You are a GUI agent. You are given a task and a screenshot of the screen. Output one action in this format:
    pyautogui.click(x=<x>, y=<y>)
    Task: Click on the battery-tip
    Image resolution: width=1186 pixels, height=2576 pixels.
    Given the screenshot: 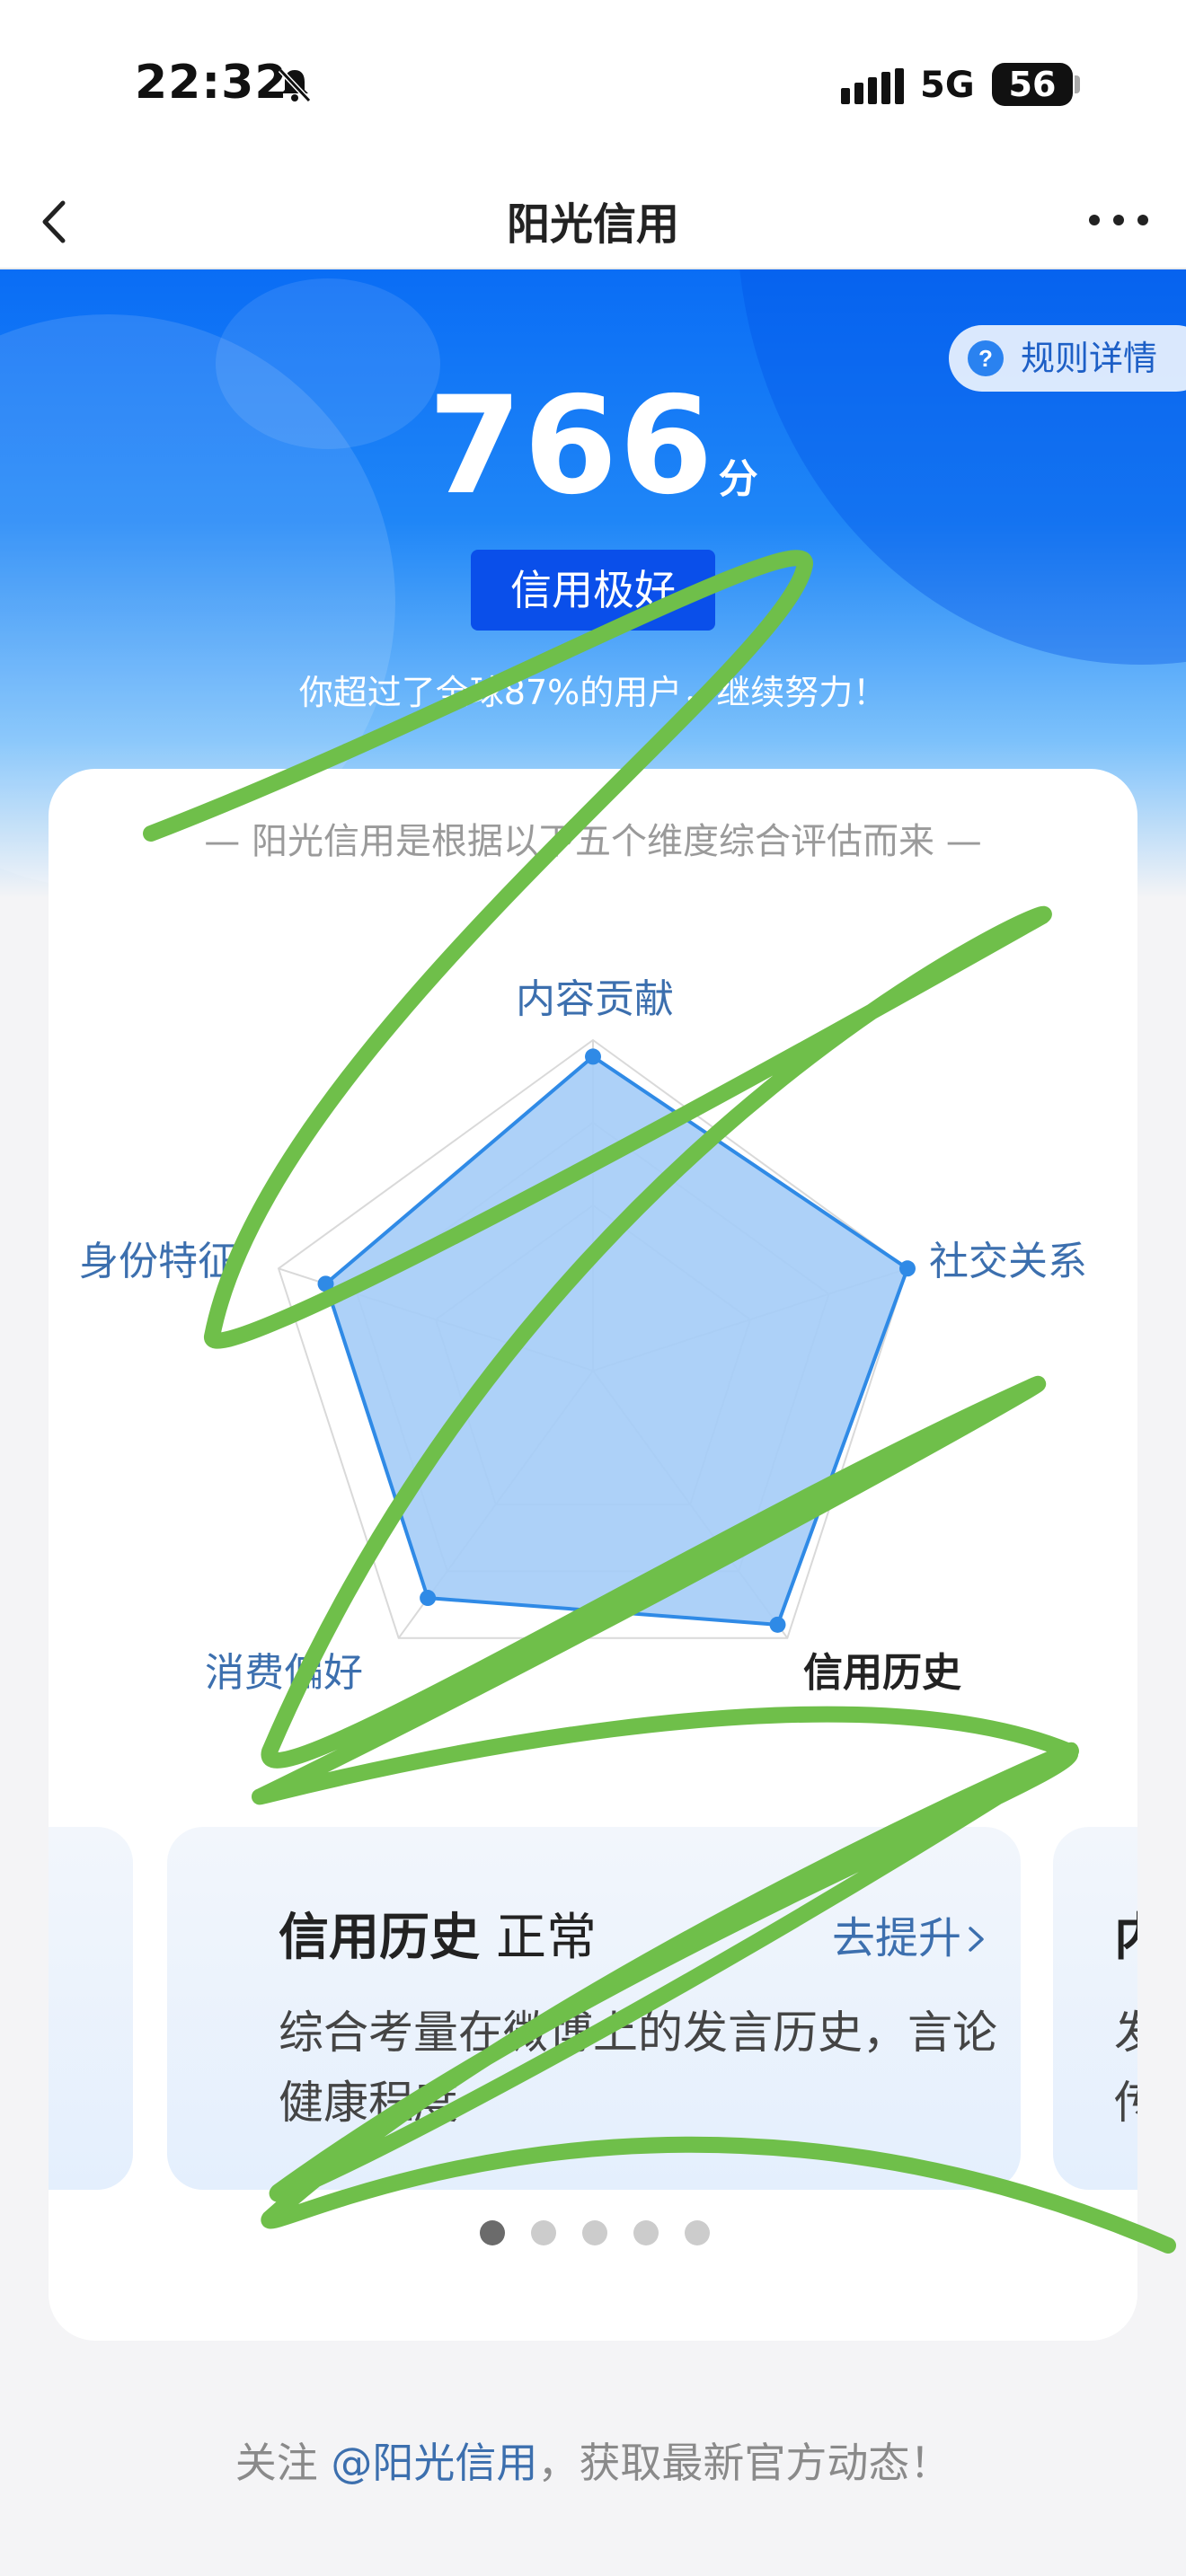 What is the action you would take?
    pyautogui.click(x=1077, y=84)
    